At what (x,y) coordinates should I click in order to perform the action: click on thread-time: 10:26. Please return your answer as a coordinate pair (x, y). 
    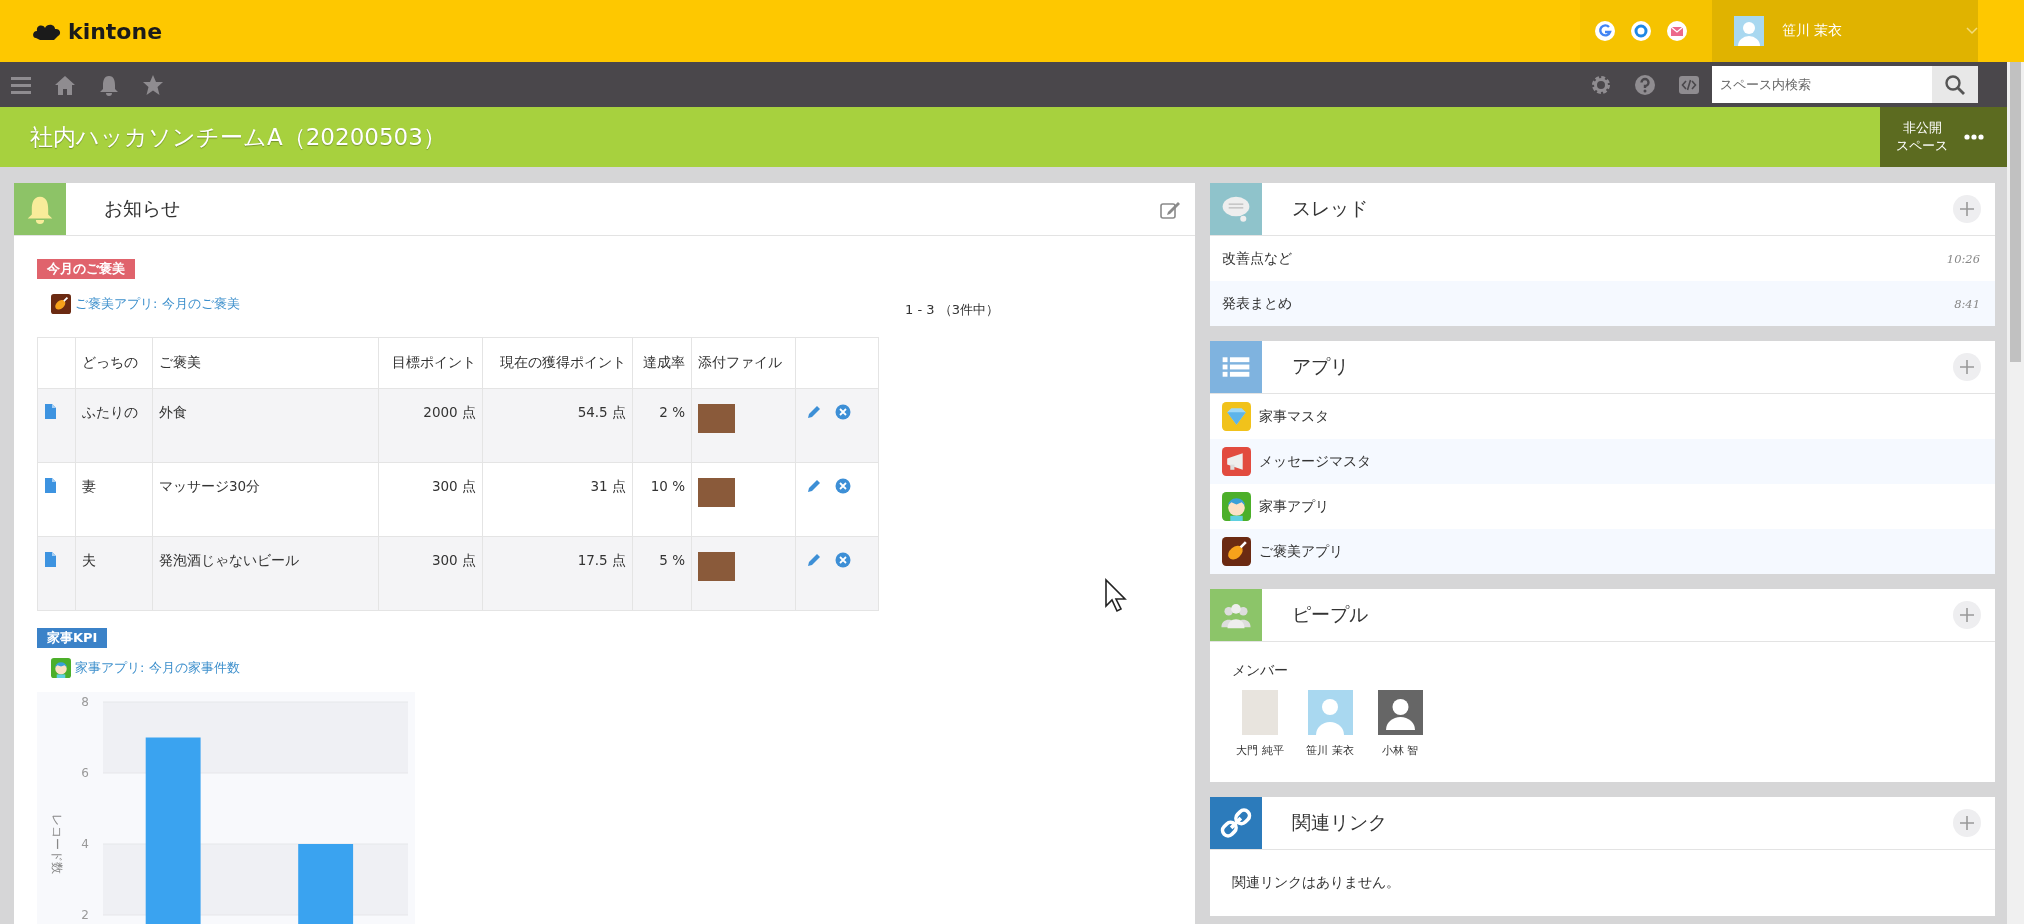
    Looking at the image, I should click on (1963, 258).